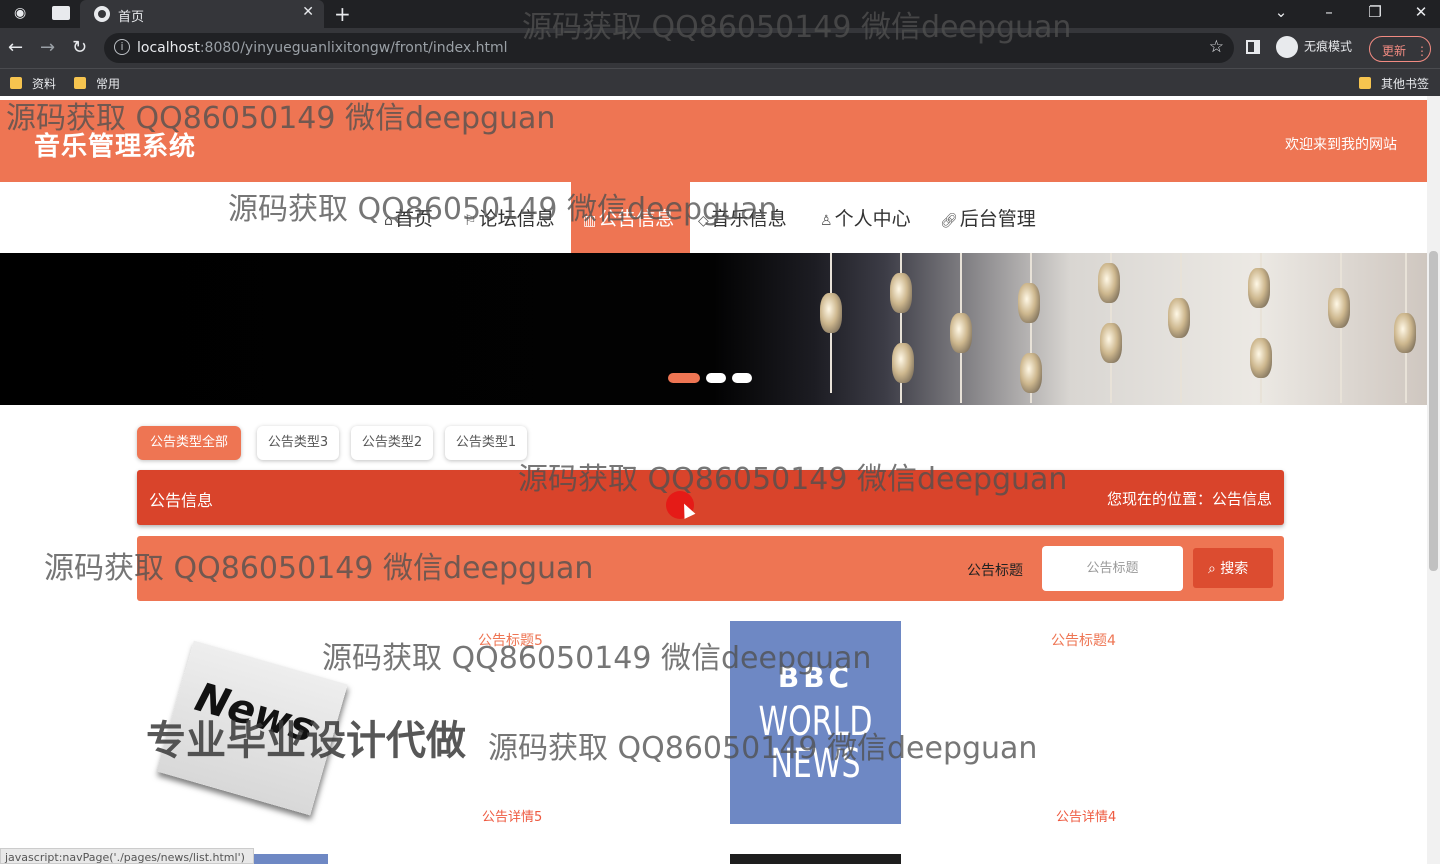 This screenshot has height=864, width=1440. I want to click on filter-type-2: 公告类型2, so click(392, 443).